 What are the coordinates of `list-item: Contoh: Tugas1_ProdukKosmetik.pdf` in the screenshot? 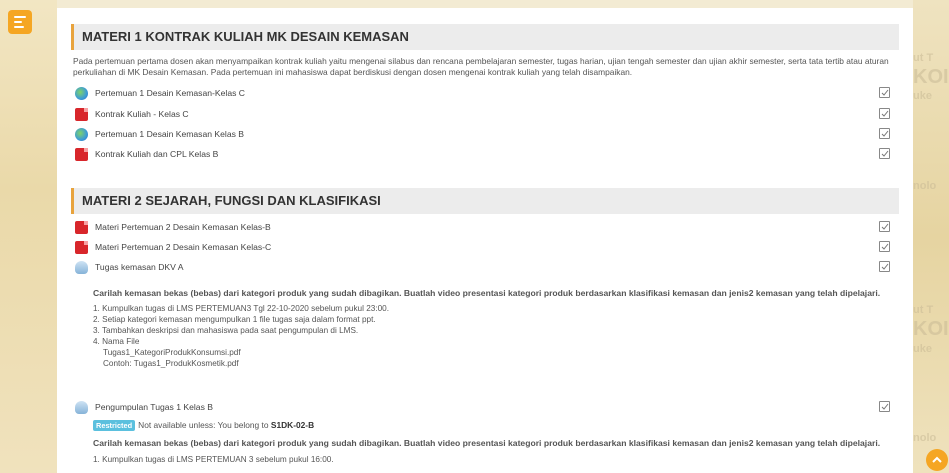 It's located at (171, 363).